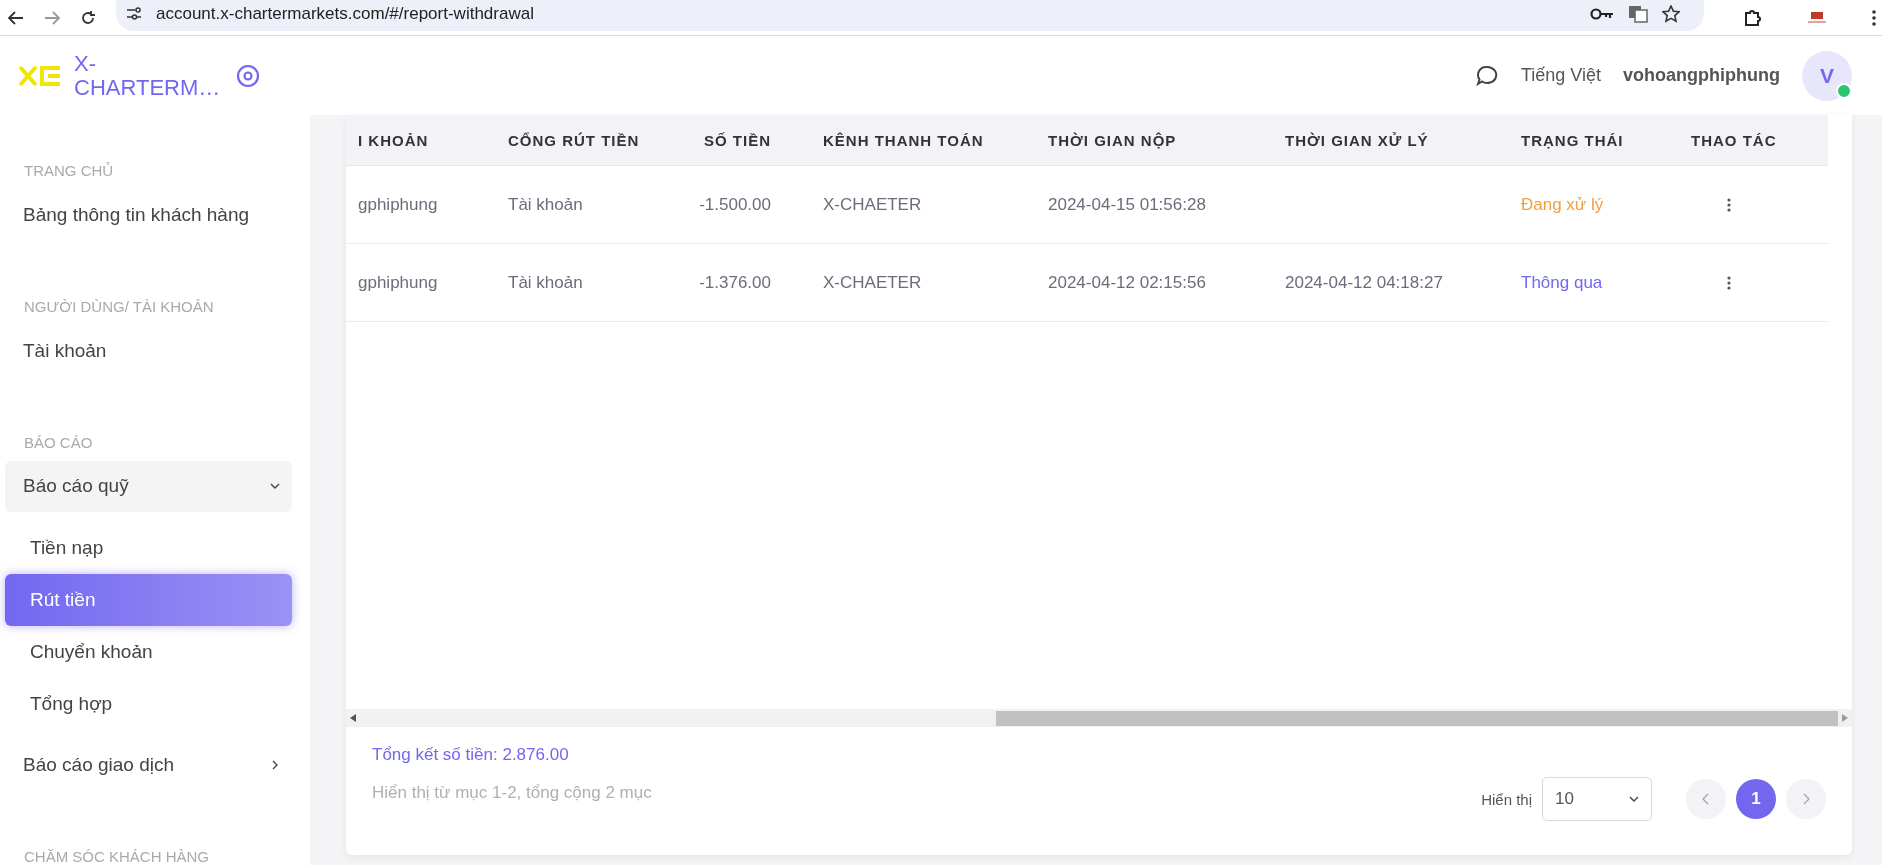 Image resolution: width=1882 pixels, height=865 pixels. Describe the element at coordinates (1127, 282) in the screenshot. I see `table-cell: 2024-04-12 02:15:56` at that location.